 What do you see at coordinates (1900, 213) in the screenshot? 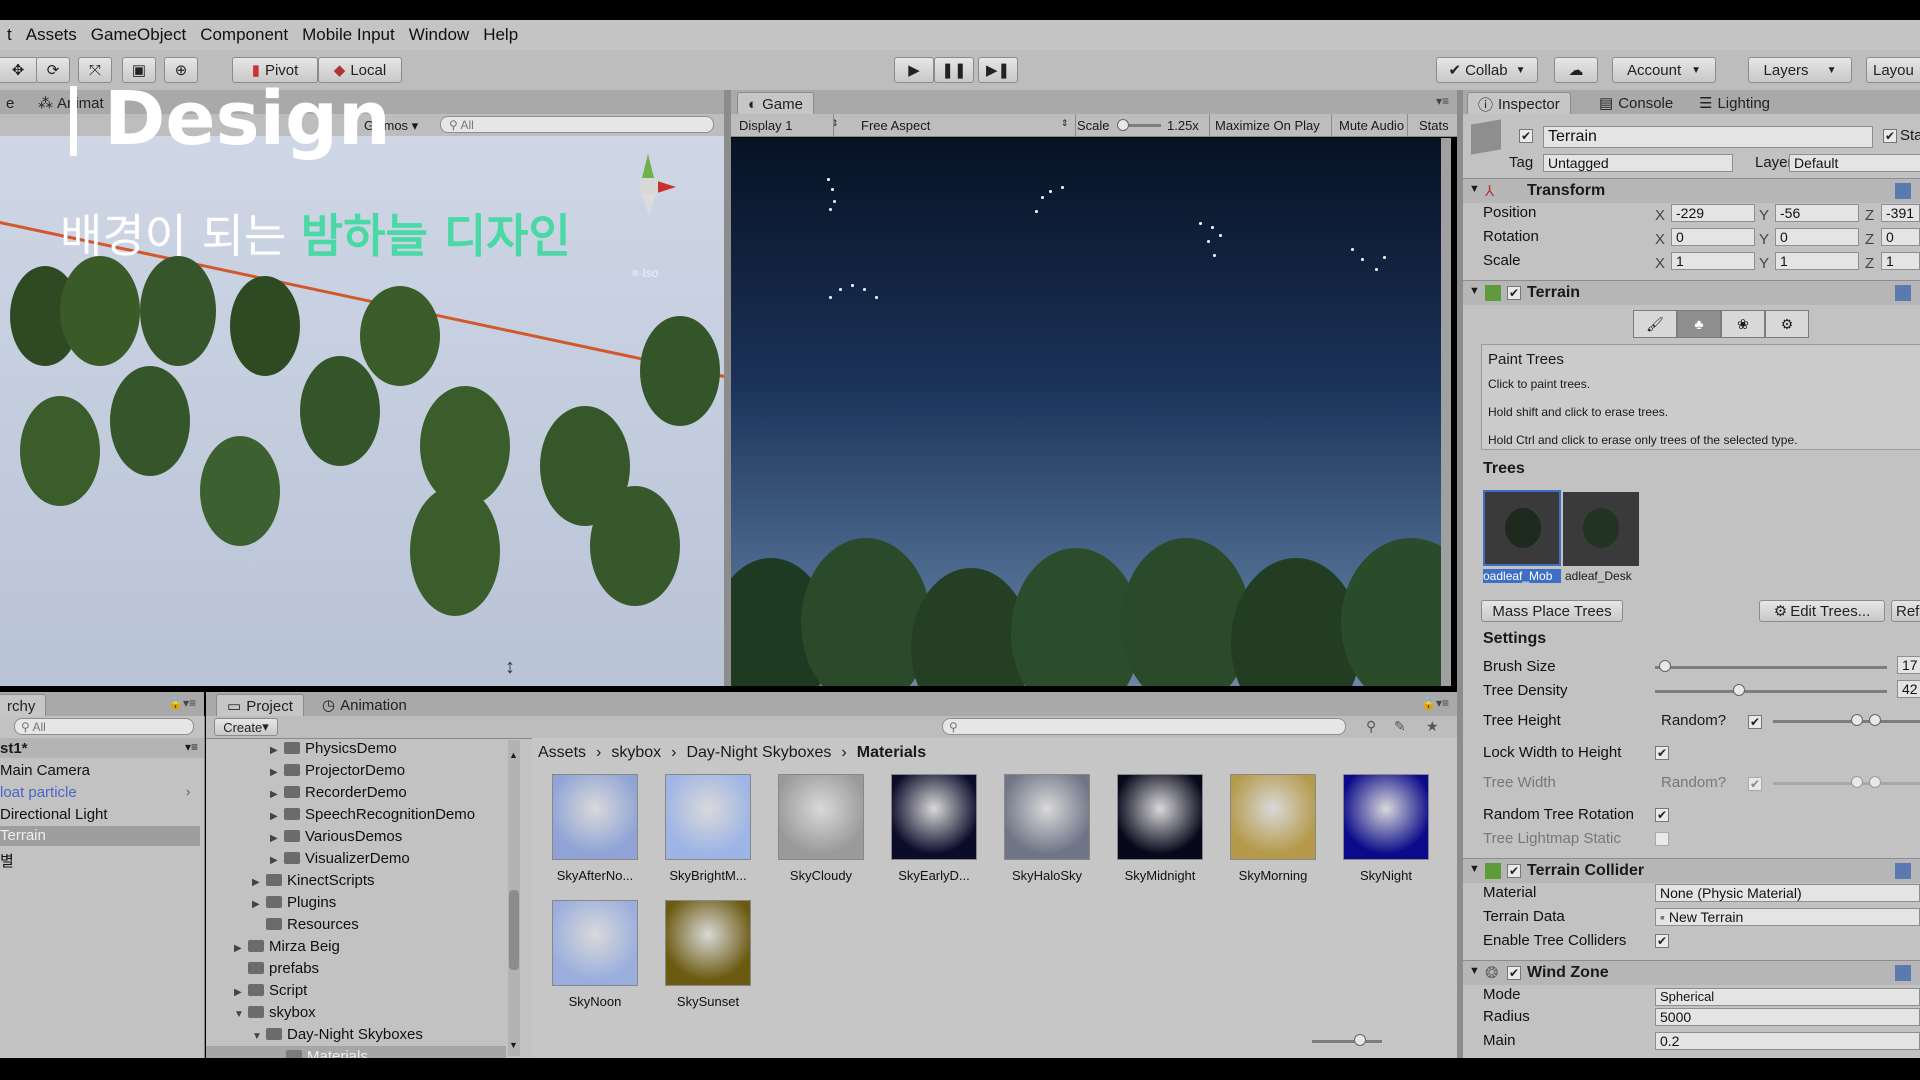
I see `position-z-field: -391` at bounding box center [1900, 213].